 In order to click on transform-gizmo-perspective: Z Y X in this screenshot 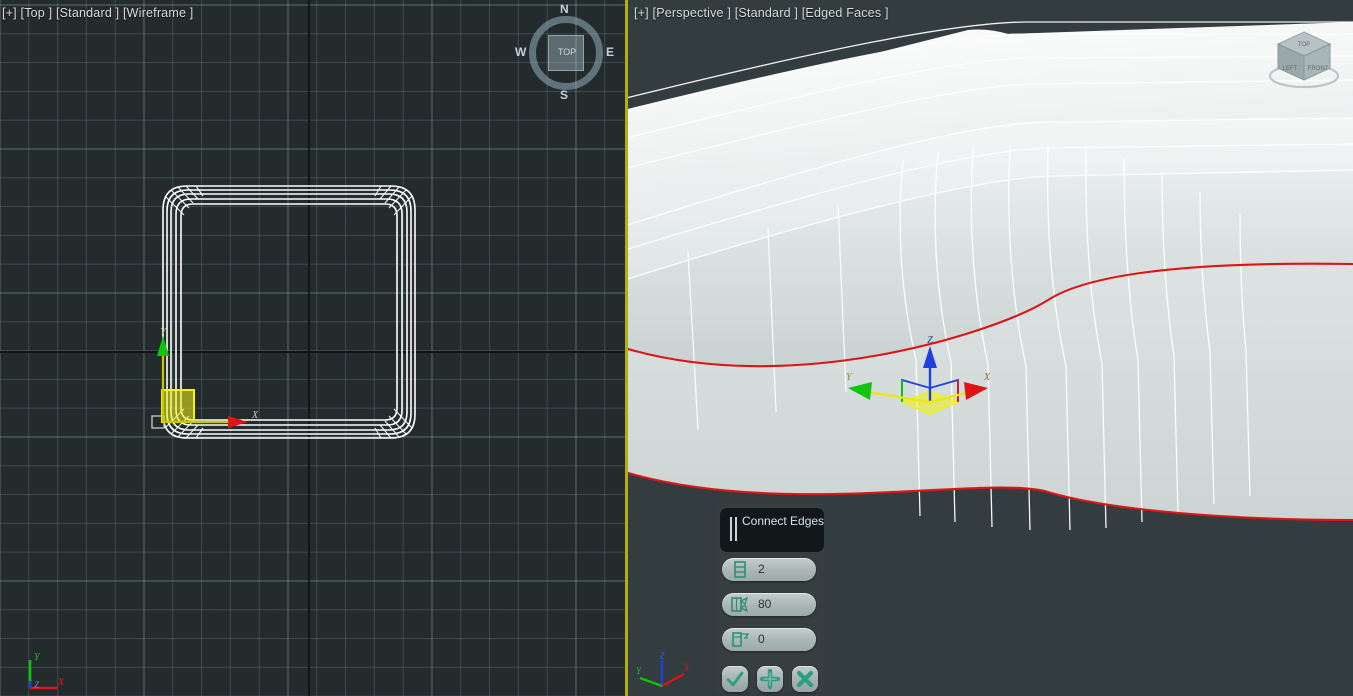, I will do `click(918, 385)`.